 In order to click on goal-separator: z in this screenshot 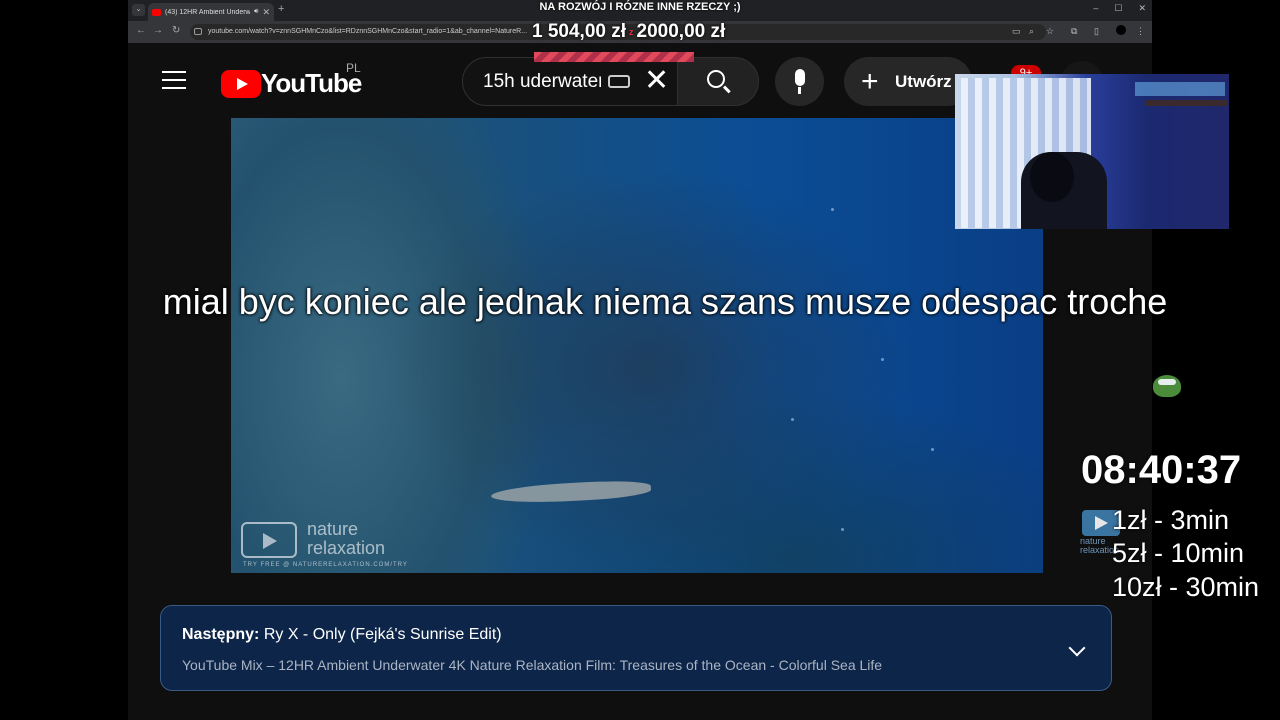, I will do `click(631, 31)`.